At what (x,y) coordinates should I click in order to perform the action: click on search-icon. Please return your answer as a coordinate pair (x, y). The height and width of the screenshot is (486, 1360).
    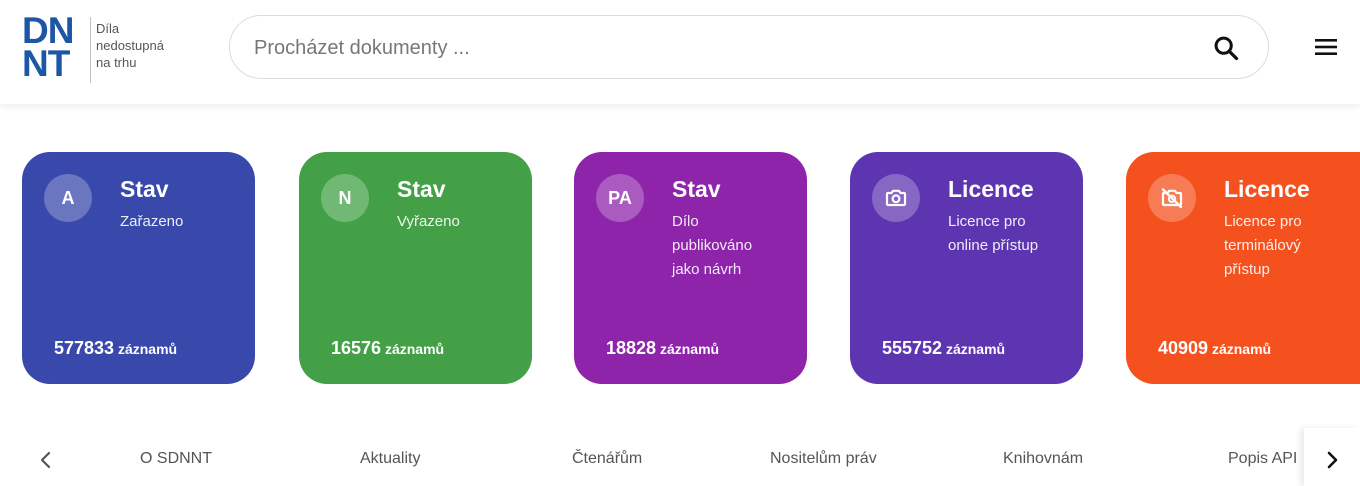
    Looking at the image, I should click on (1226, 48).